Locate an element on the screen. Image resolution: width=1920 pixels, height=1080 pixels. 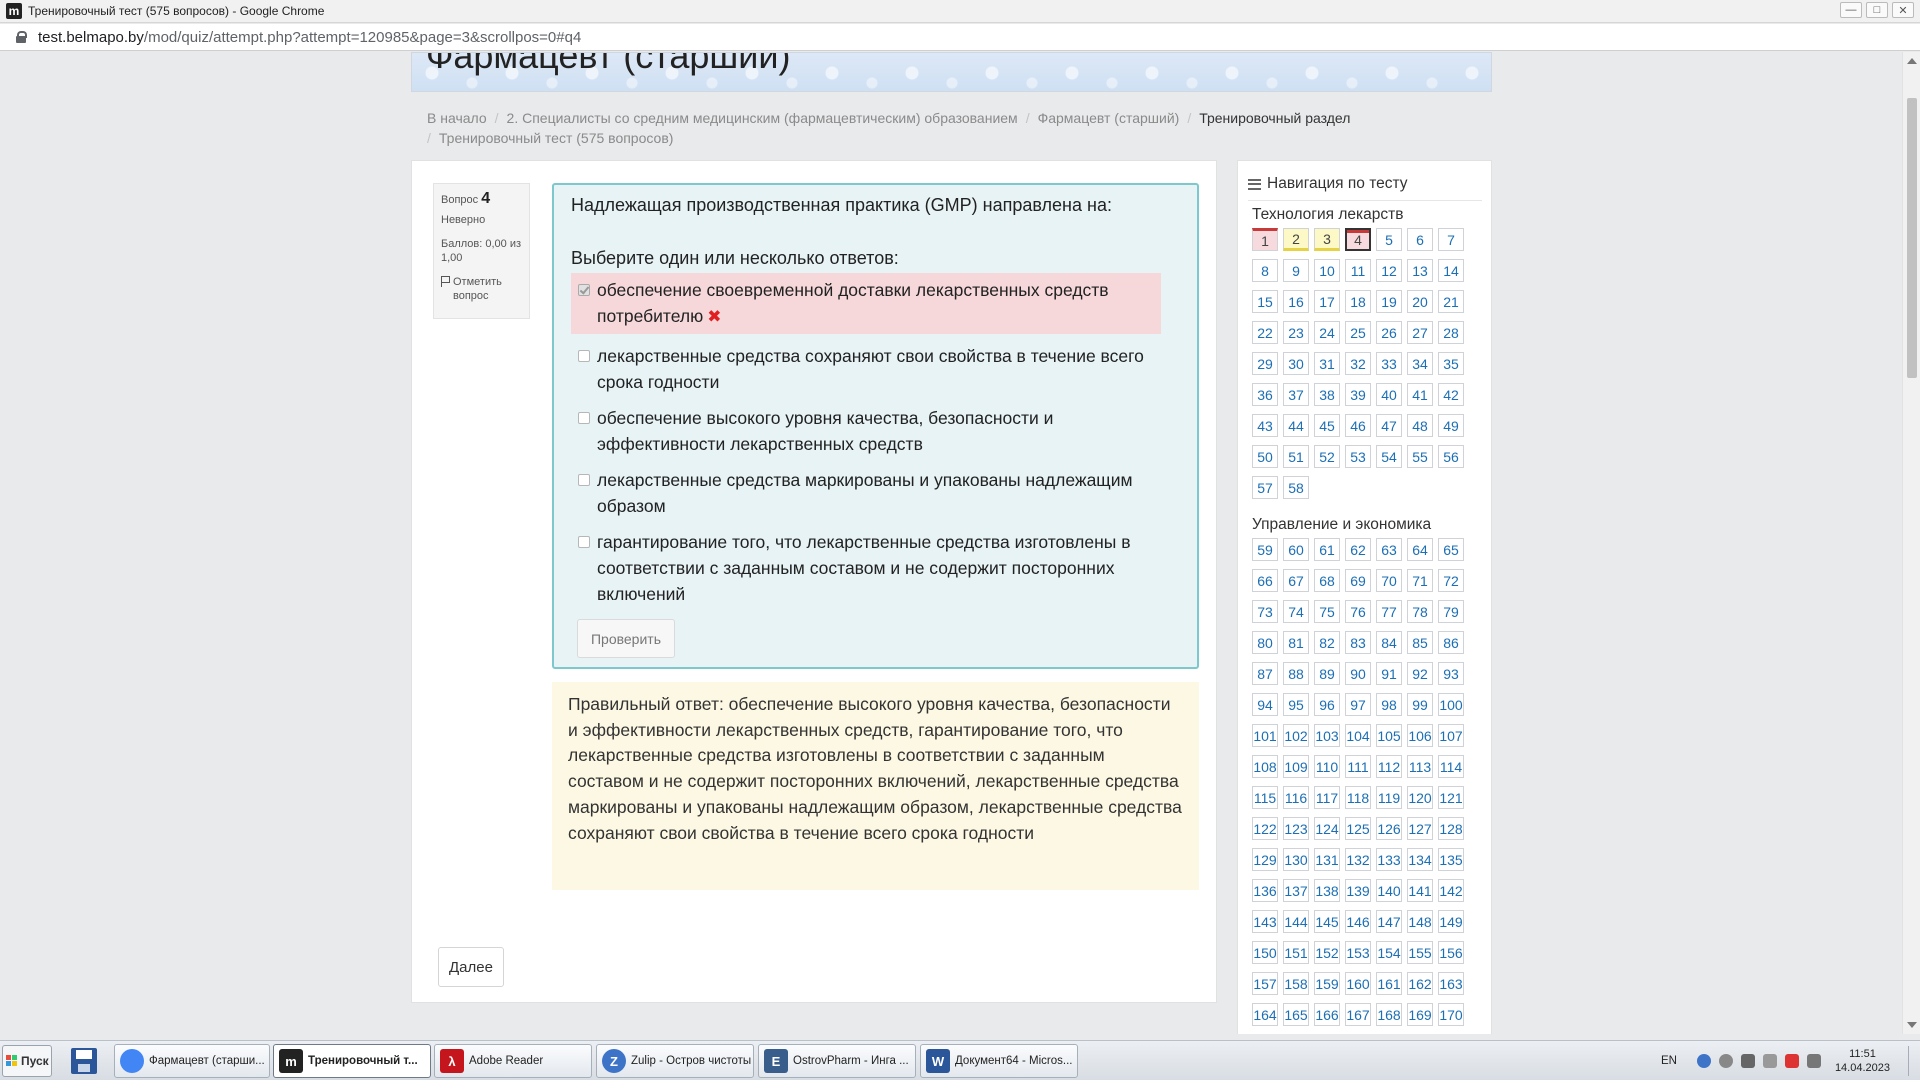
question-nav-button-89: 89 is located at coordinates (1327, 673).